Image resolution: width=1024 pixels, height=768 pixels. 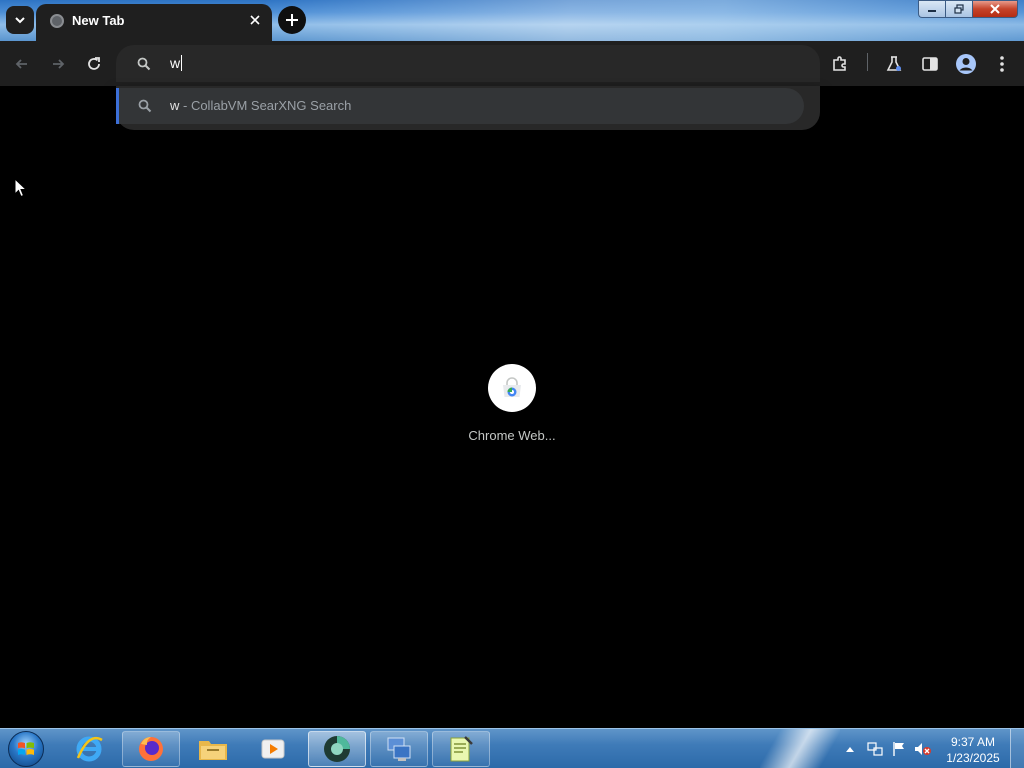 I want to click on arrow-right-icon, so click(x=59, y=64).